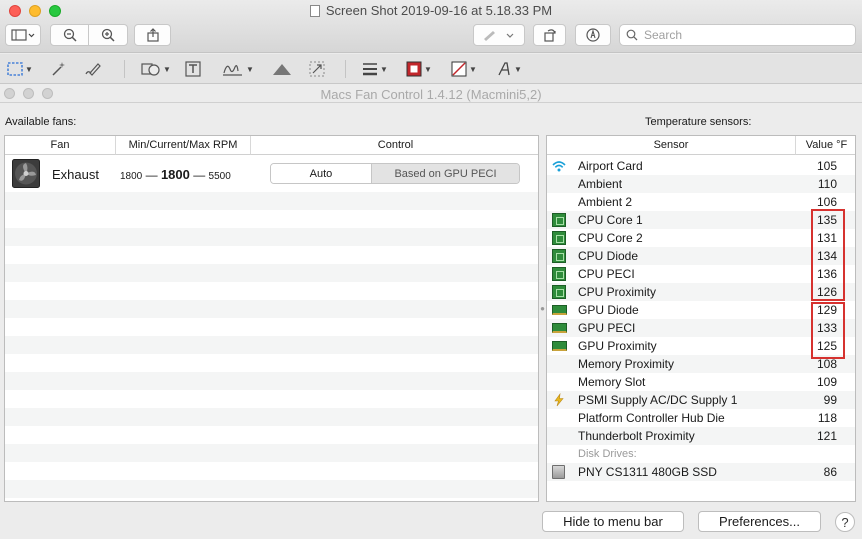 The image size is (862, 539). What do you see at coordinates (20, 69) in the screenshot?
I see `selection-tool-button: ▼` at bounding box center [20, 69].